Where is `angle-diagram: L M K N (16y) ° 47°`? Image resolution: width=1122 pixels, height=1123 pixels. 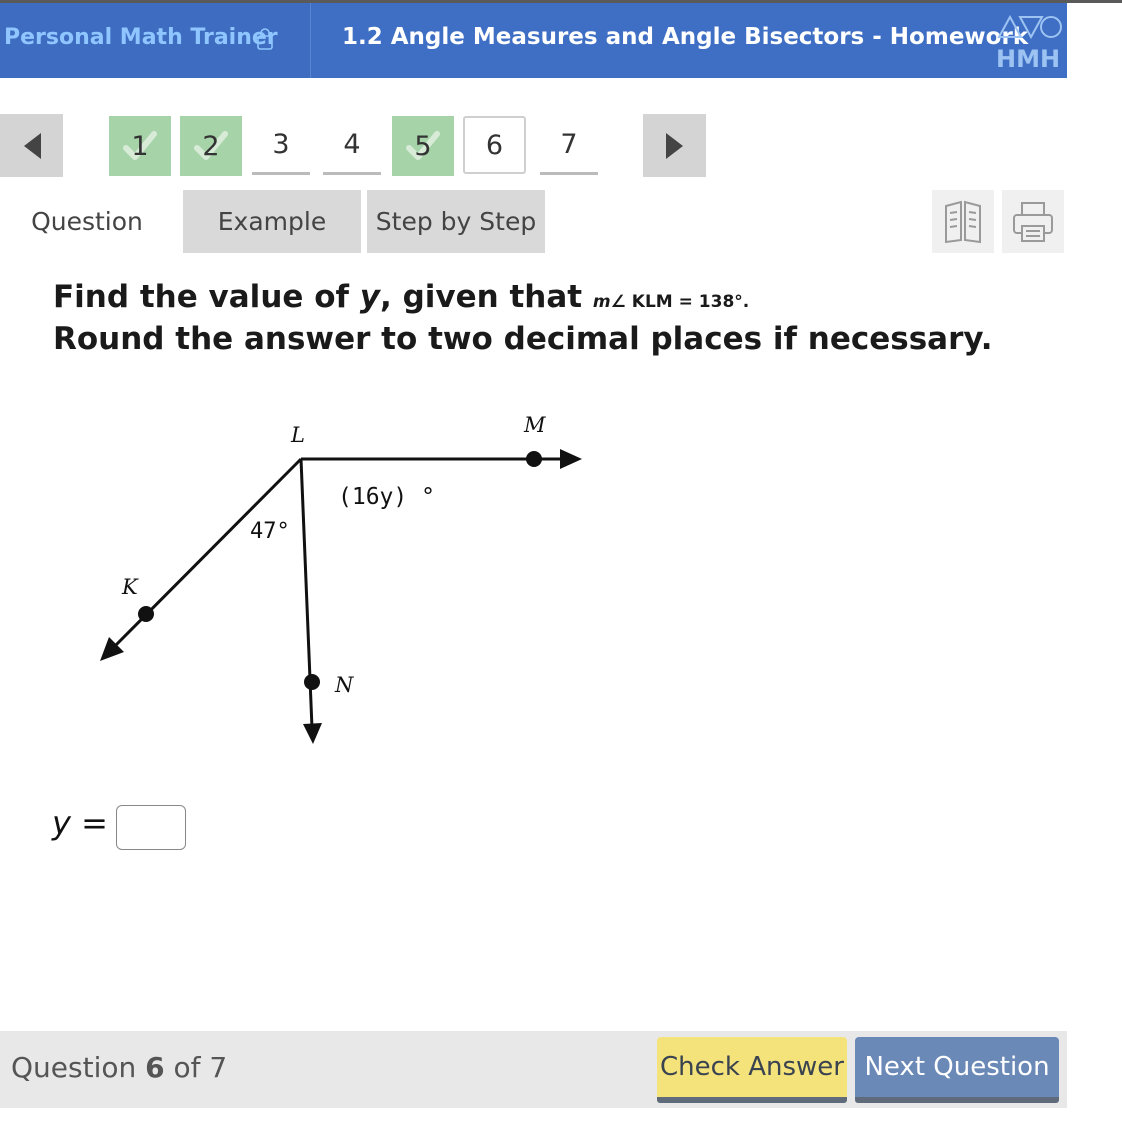
angle-diagram: L M K N (16y) ° 47° is located at coordinates (341, 578).